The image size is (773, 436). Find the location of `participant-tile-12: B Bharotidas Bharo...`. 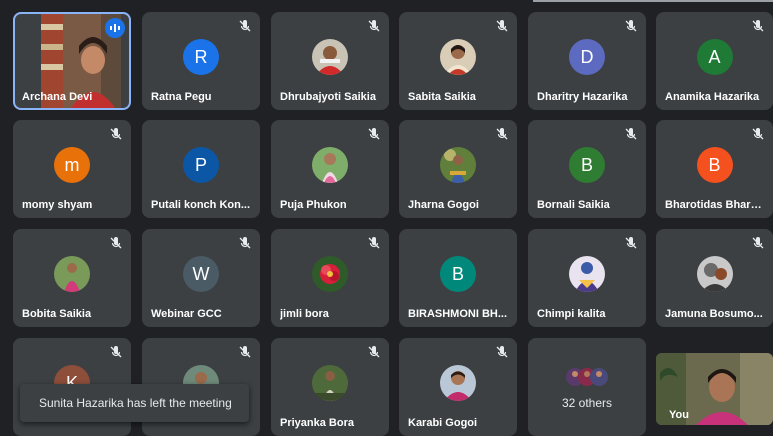

participant-tile-12: B Bharotidas Bharo... is located at coordinates (714, 169).